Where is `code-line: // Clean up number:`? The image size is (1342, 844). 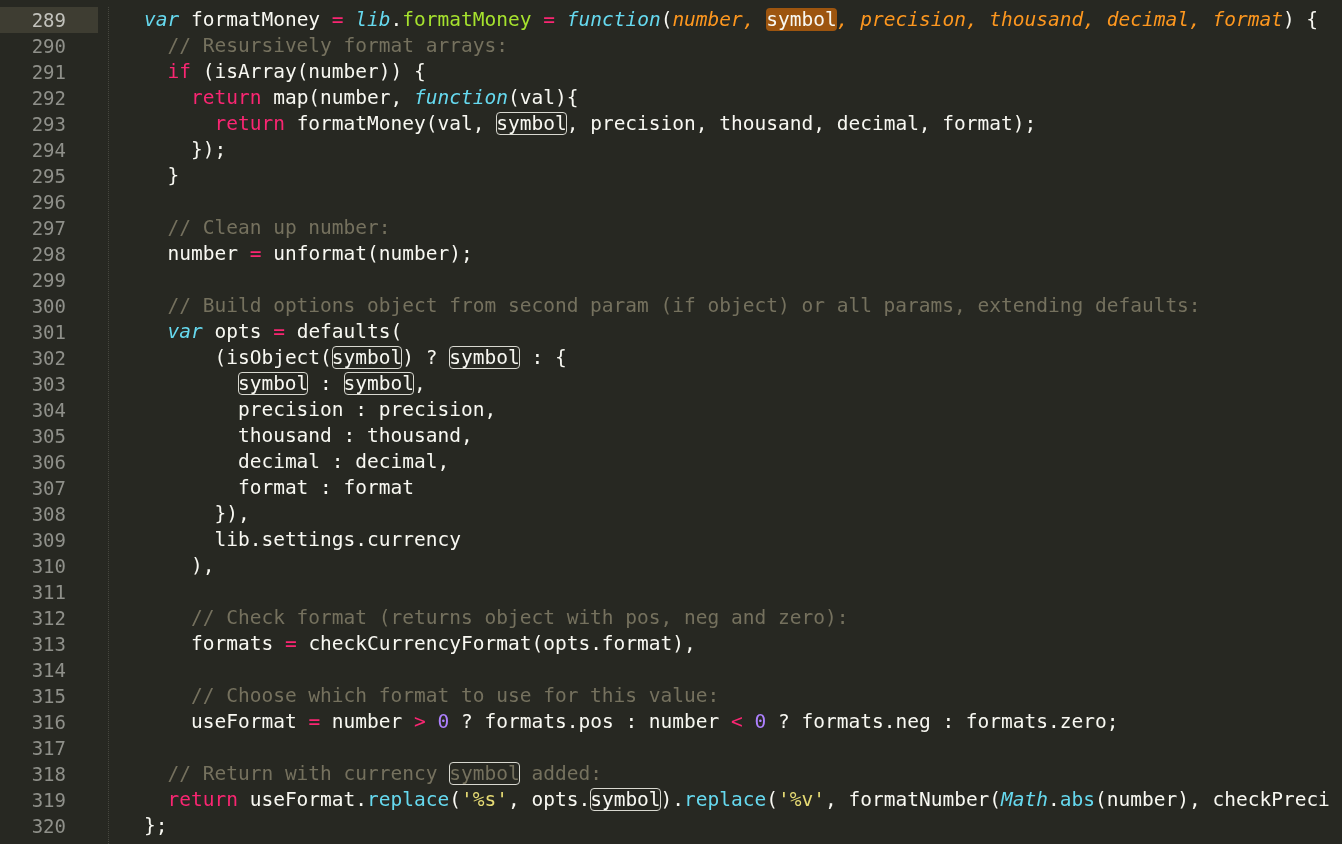
code-line: // Clean up number: is located at coordinates (279, 228).